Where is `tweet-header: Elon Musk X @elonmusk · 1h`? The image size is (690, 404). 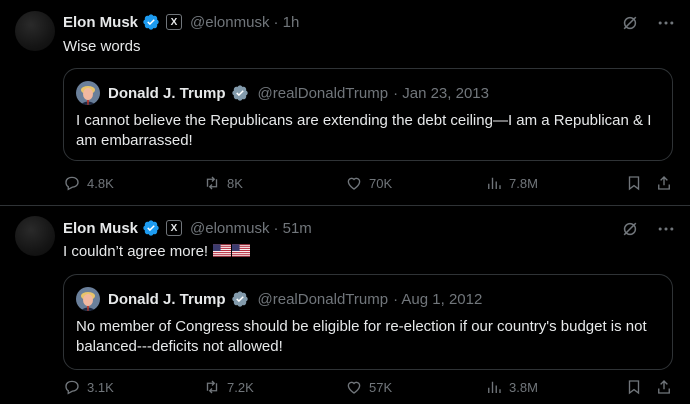 tweet-header: Elon Musk X @elonmusk · 1h is located at coordinates (181, 22).